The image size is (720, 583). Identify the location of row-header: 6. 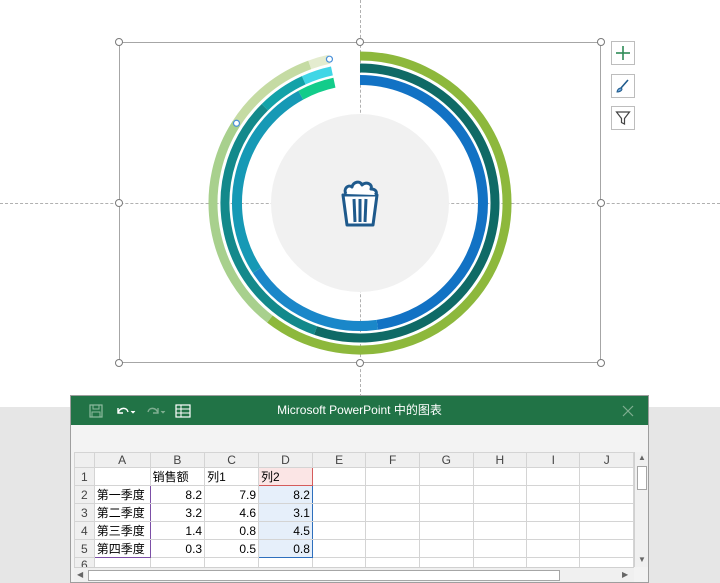
(84, 562).